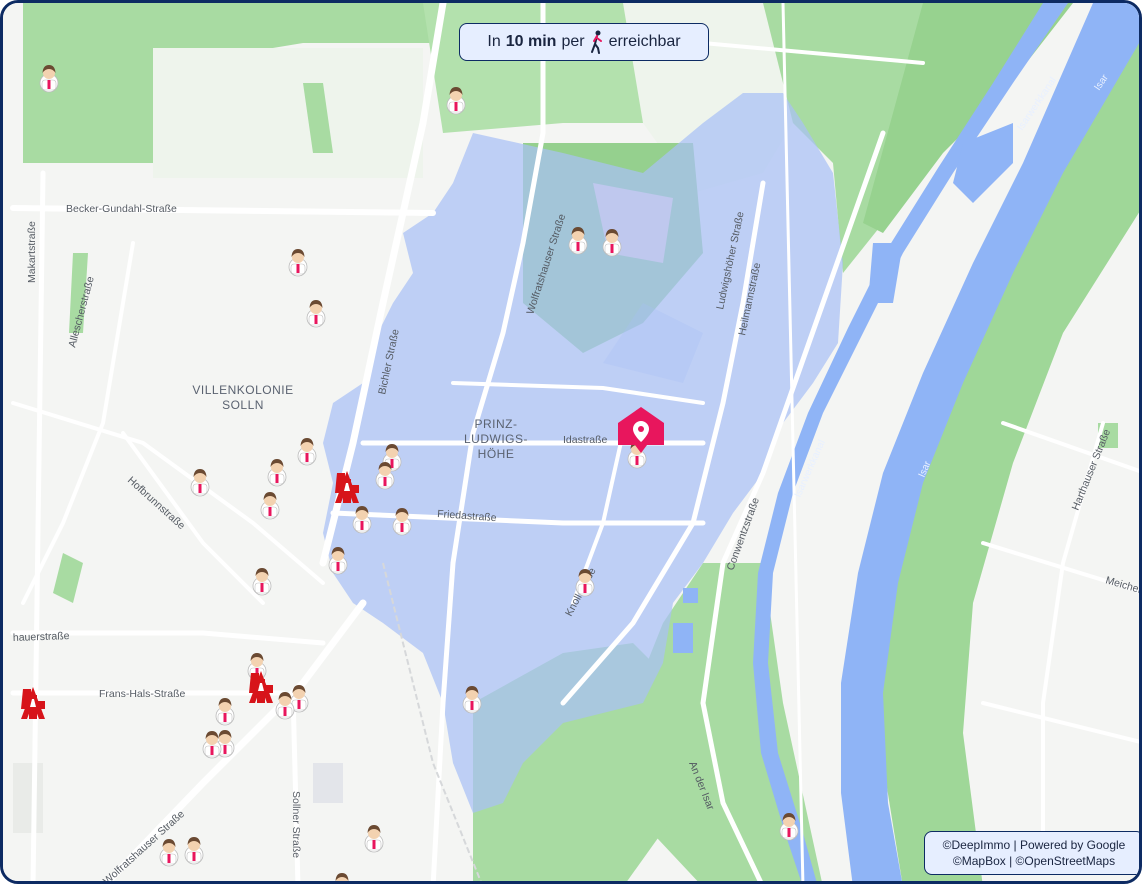  What do you see at coordinates (32, 252) in the screenshot?
I see `street-label: Makartstraße` at bounding box center [32, 252].